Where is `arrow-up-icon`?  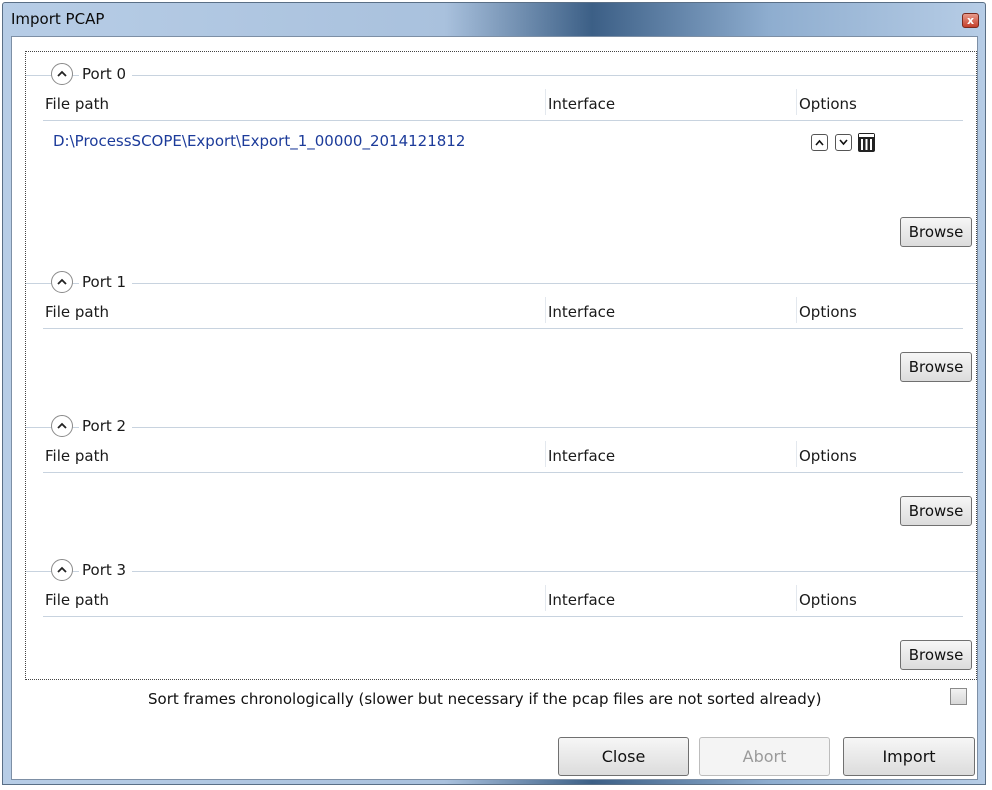
arrow-up-icon is located at coordinates (819, 142).